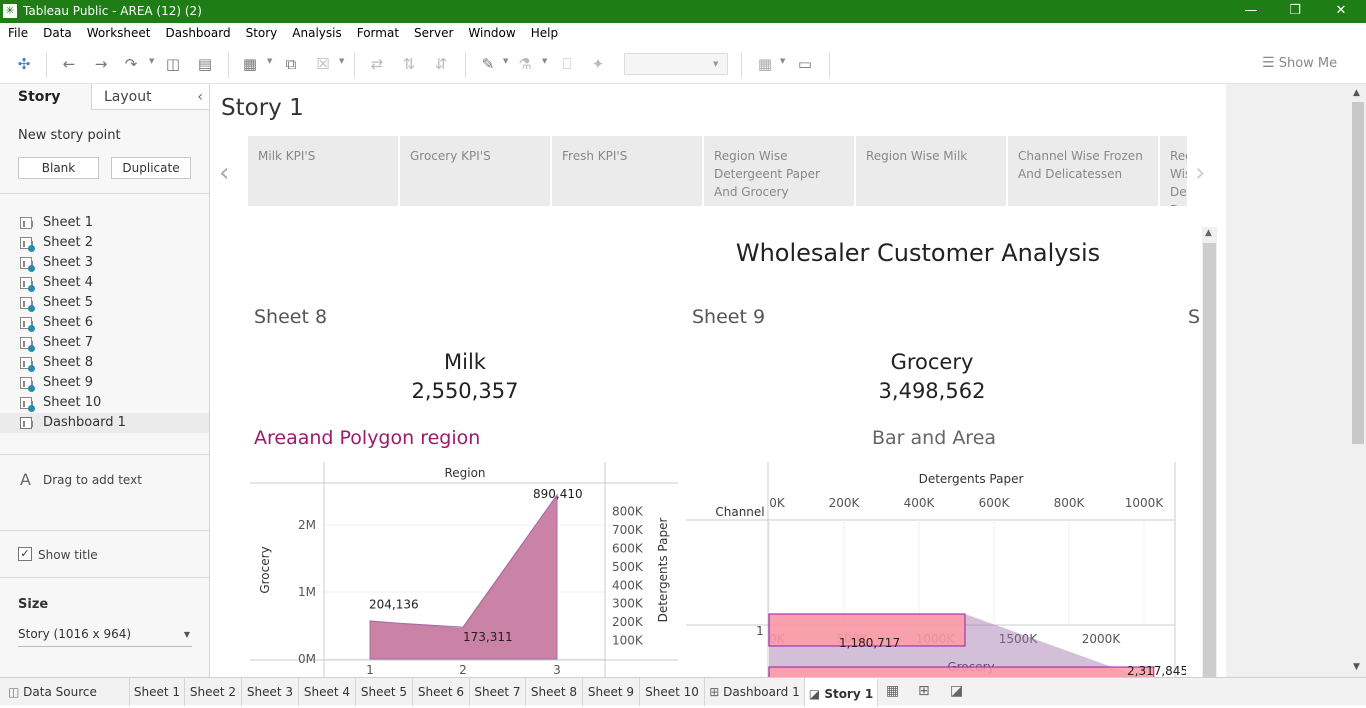 The height and width of the screenshot is (708, 1366). What do you see at coordinates (845, 503) in the screenshot?
I see `top-tick-label: 200K` at bounding box center [845, 503].